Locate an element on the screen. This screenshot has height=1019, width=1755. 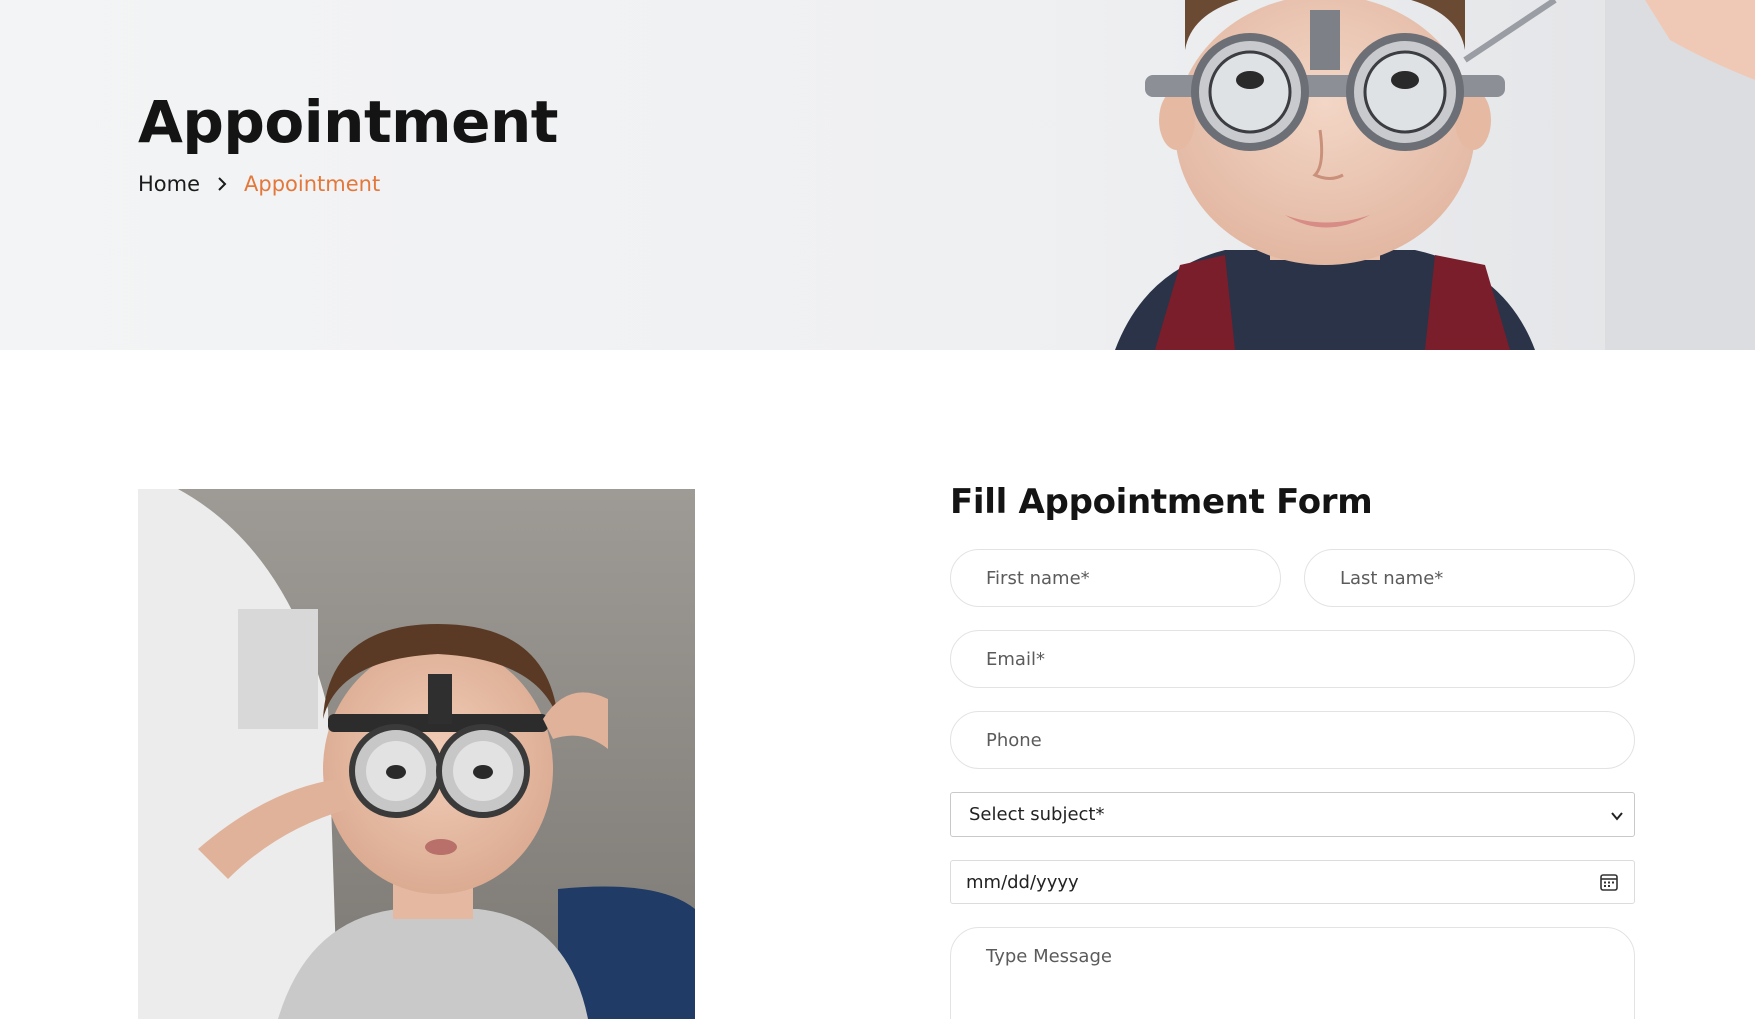
form-title: Fill Appointment Form is located at coordinates (1161, 502).